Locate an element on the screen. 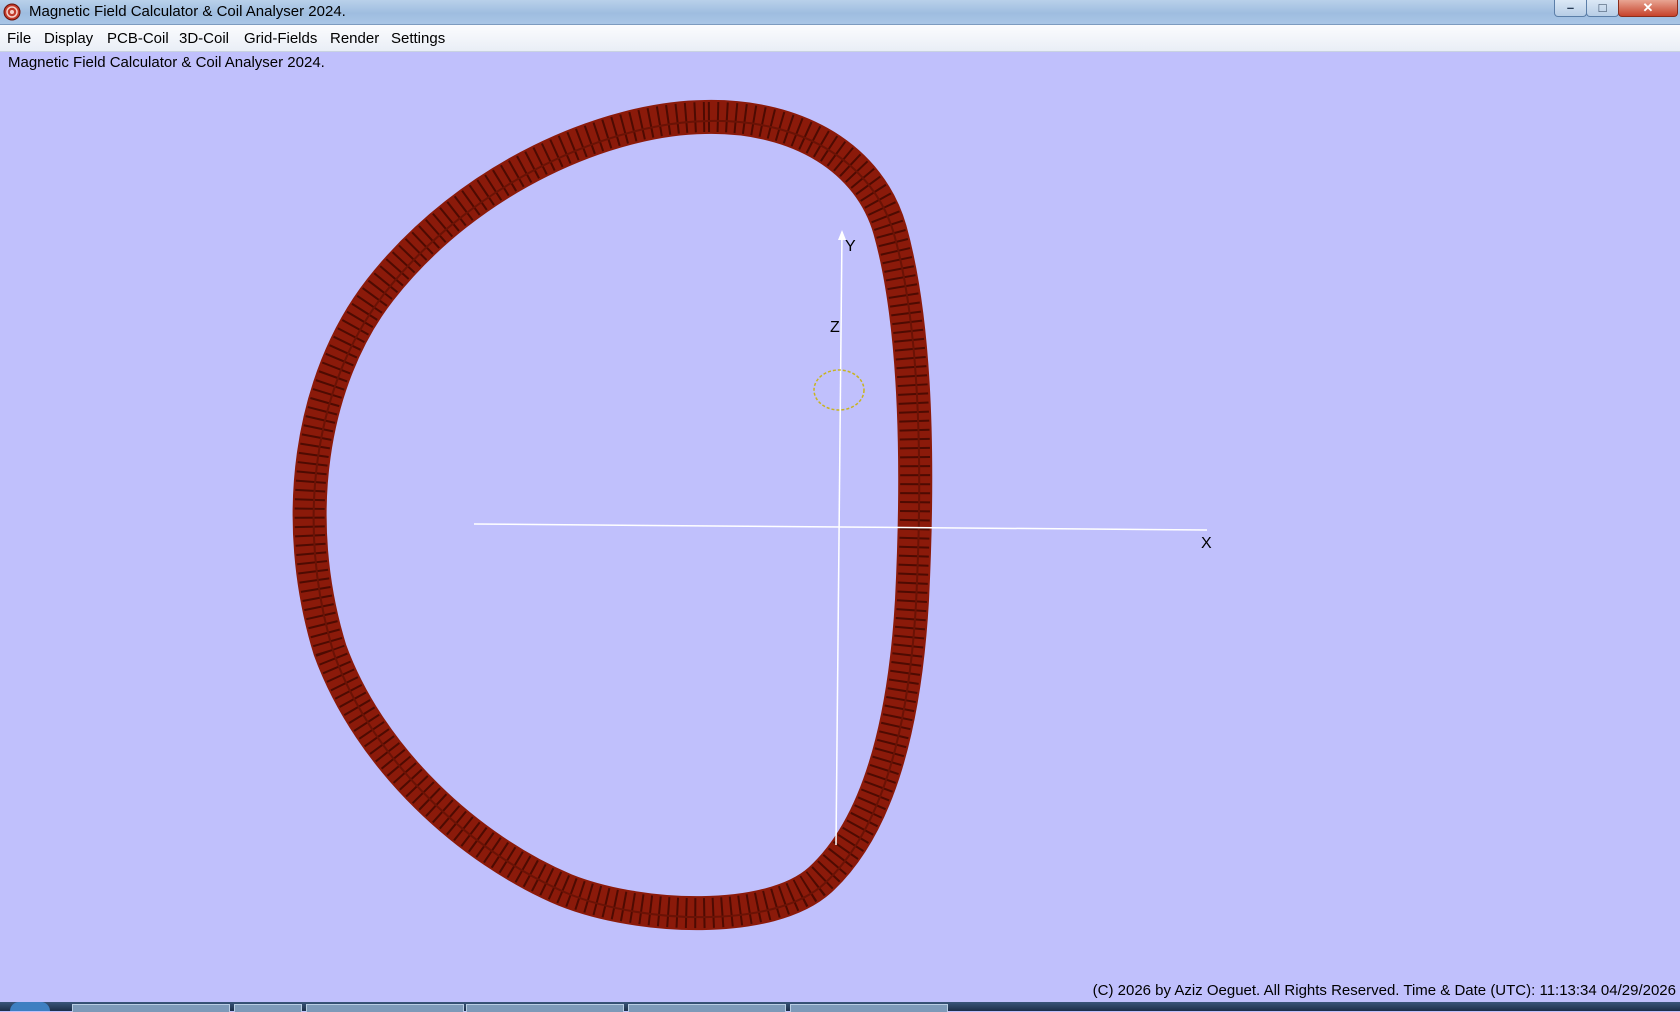 This screenshot has height=1012, width=1680. minimize-button: – is located at coordinates (1570, 8).